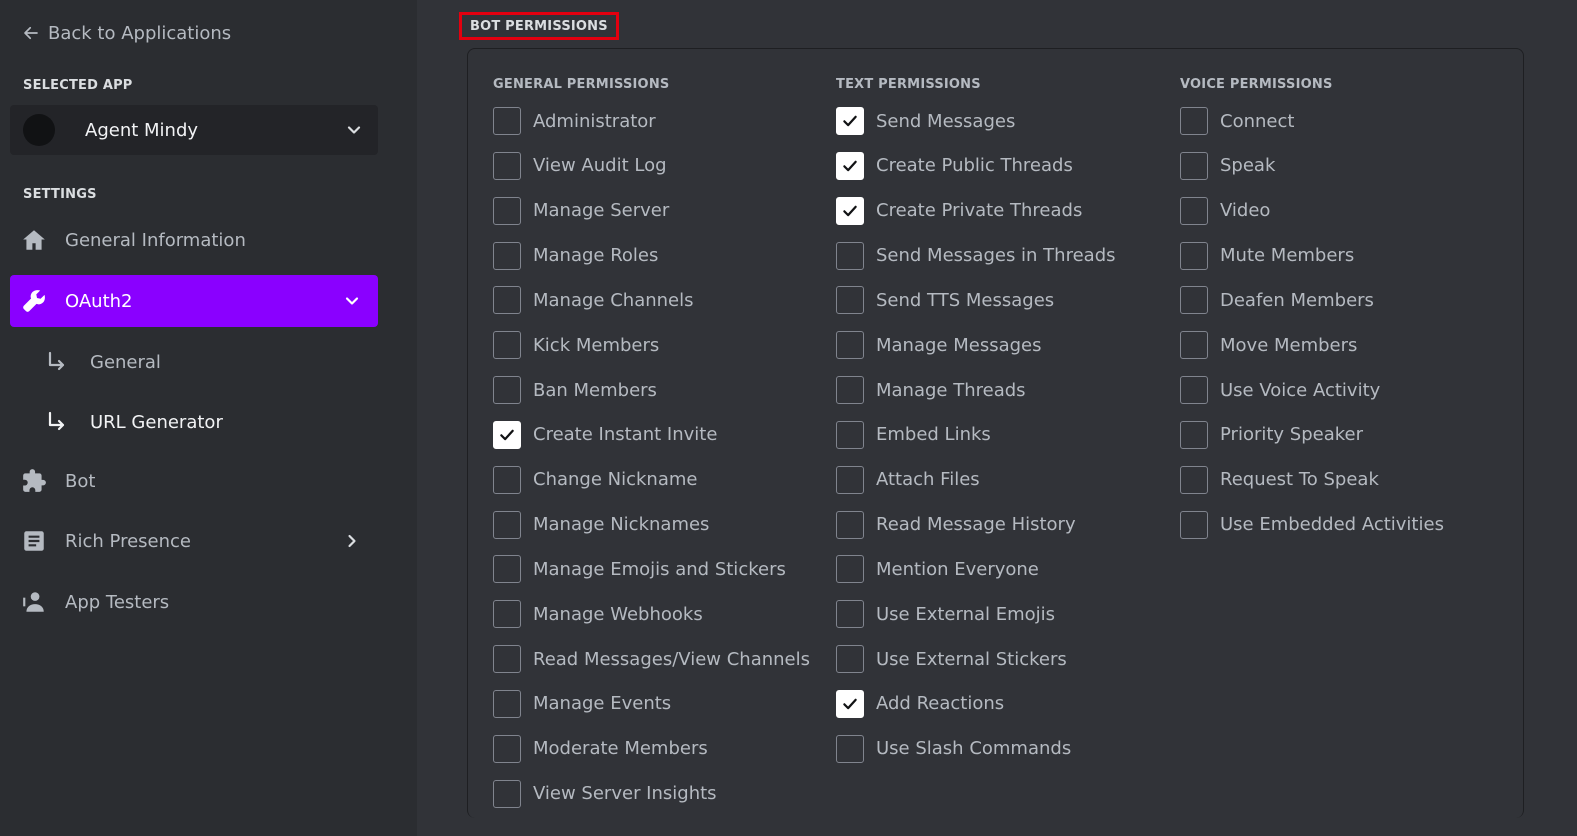 This screenshot has height=836, width=1577. Describe the element at coordinates (1312, 525) in the screenshot. I see `permission-row: Use Embedded Activities` at that location.